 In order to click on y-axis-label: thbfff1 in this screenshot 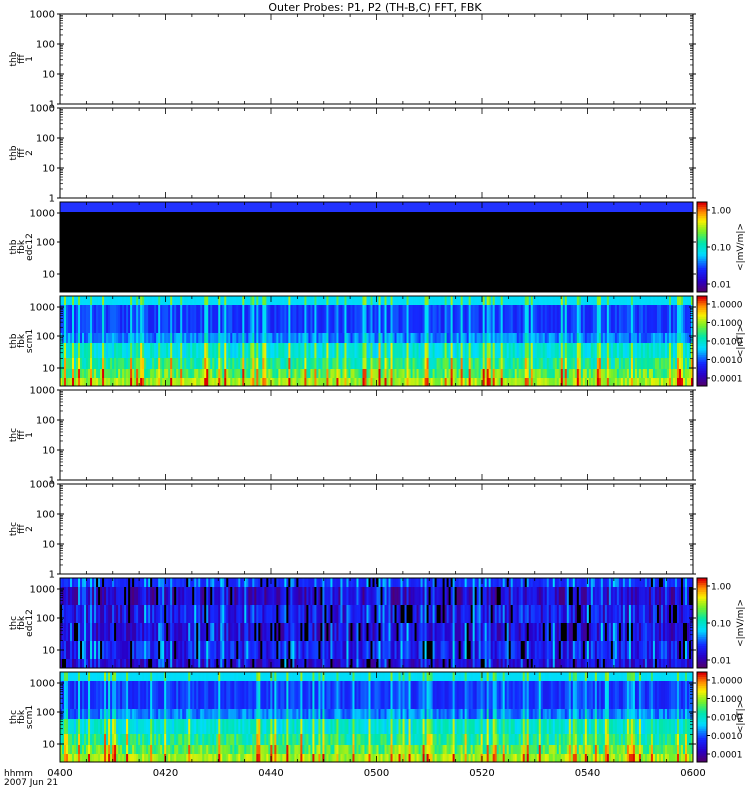, I will do `click(22, 58)`.